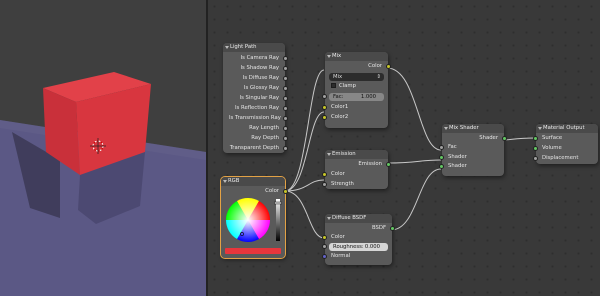 The height and width of the screenshot is (296, 600). What do you see at coordinates (441, 157) in the screenshot?
I see `socket-mix-shader-a` at bounding box center [441, 157].